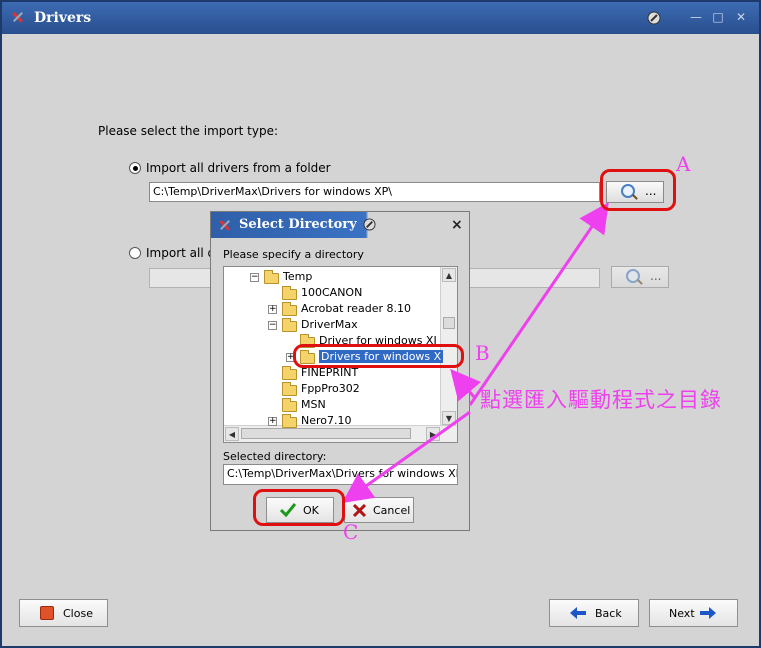 The height and width of the screenshot is (648, 761). Describe the element at coordinates (638, 190) in the screenshot. I see `annotation-box-browse` at that location.